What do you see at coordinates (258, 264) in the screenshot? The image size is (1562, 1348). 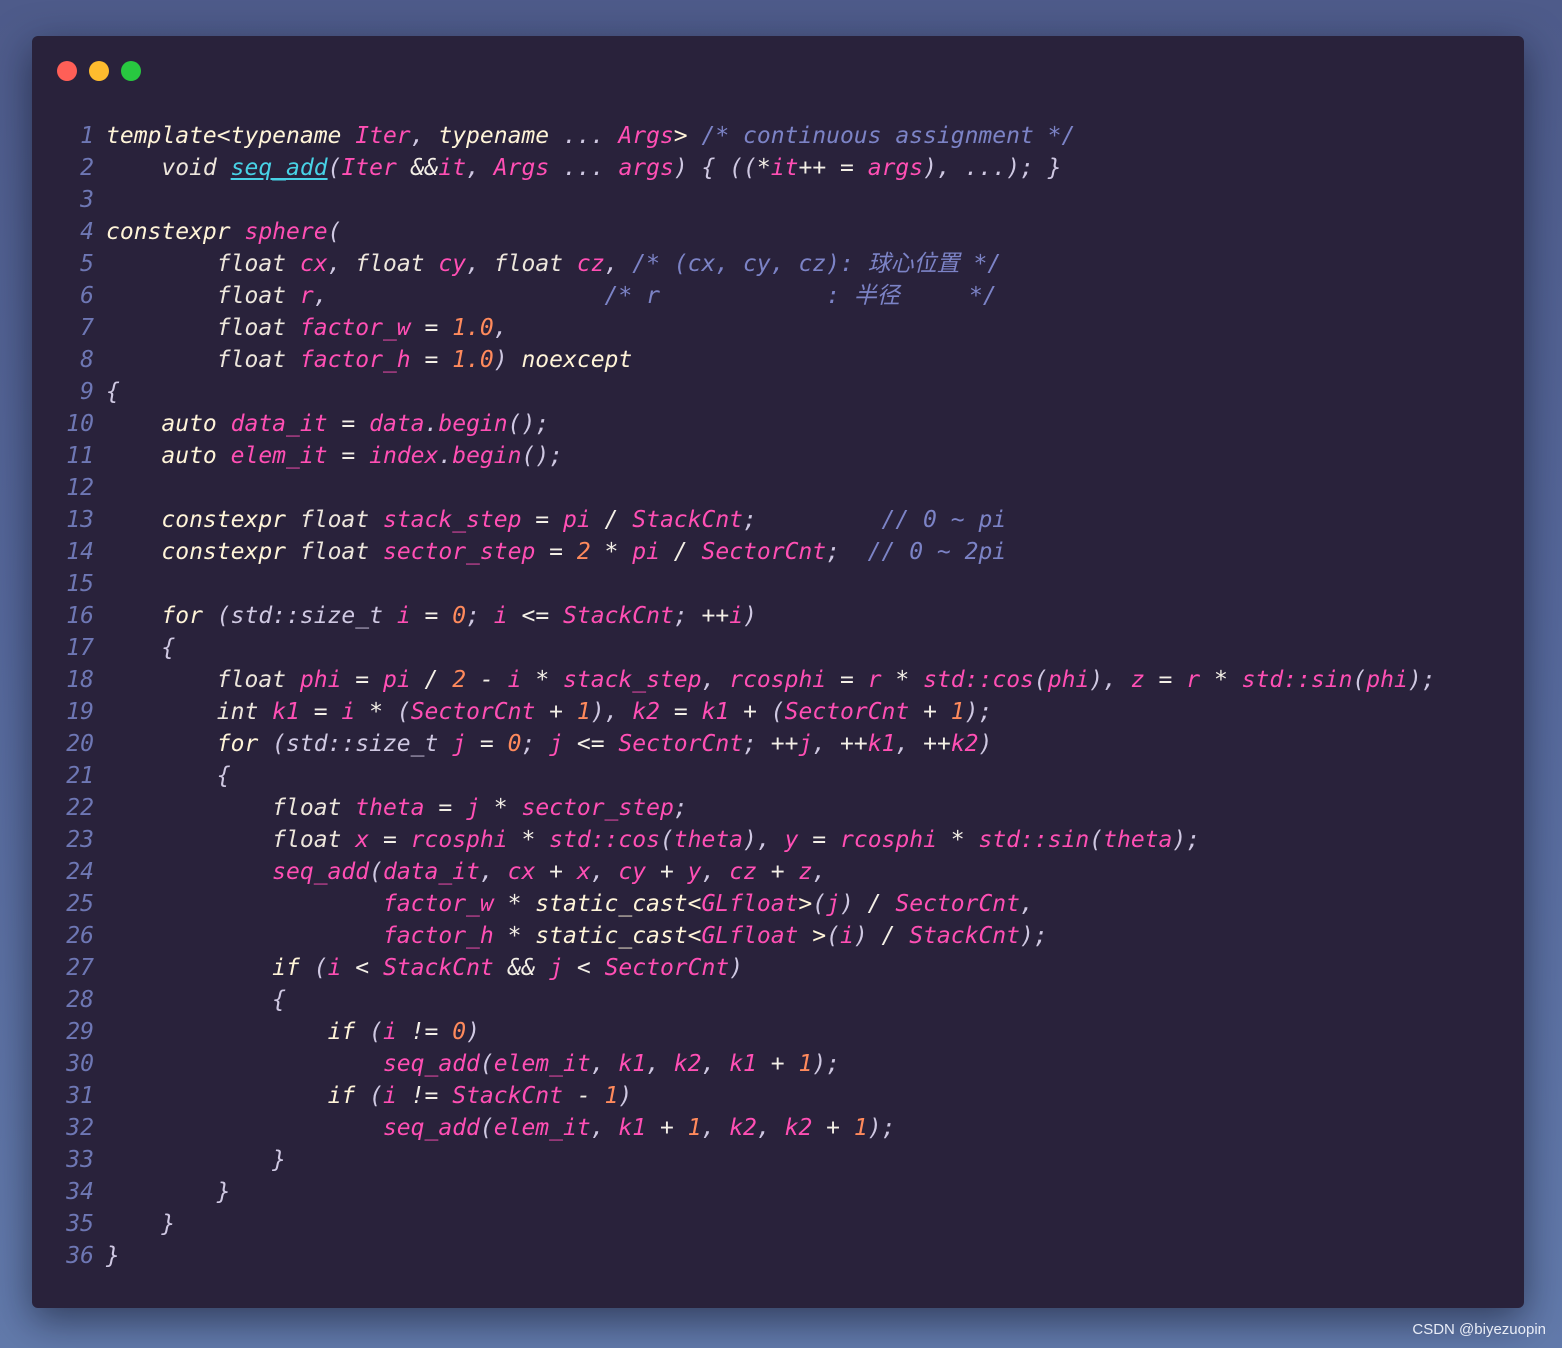 I see `code-token: float` at bounding box center [258, 264].